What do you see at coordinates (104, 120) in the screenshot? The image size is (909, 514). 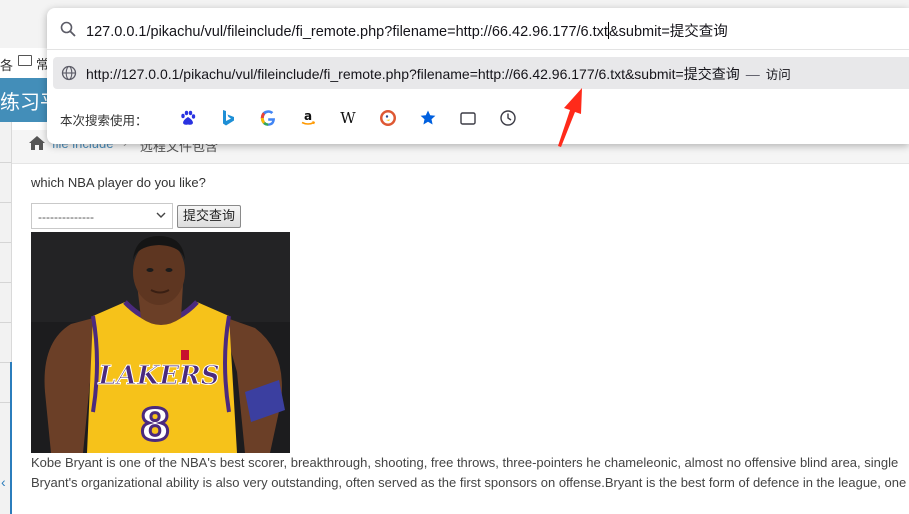 I see `search-engines-label: 本次搜索使用：` at bounding box center [104, 120].